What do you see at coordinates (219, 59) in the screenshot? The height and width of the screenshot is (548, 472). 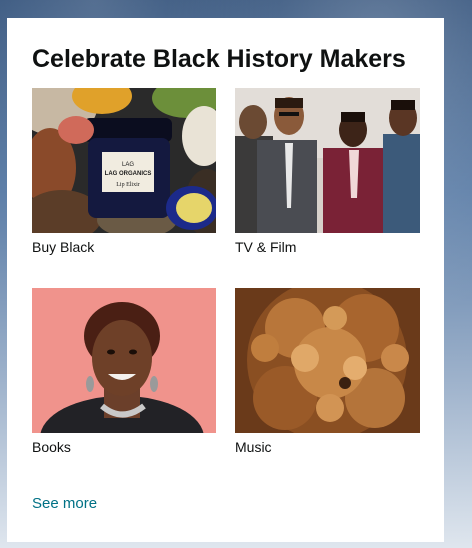 I see `card-title: Celebrate Black History Makers` at bounding box center [219, 59].